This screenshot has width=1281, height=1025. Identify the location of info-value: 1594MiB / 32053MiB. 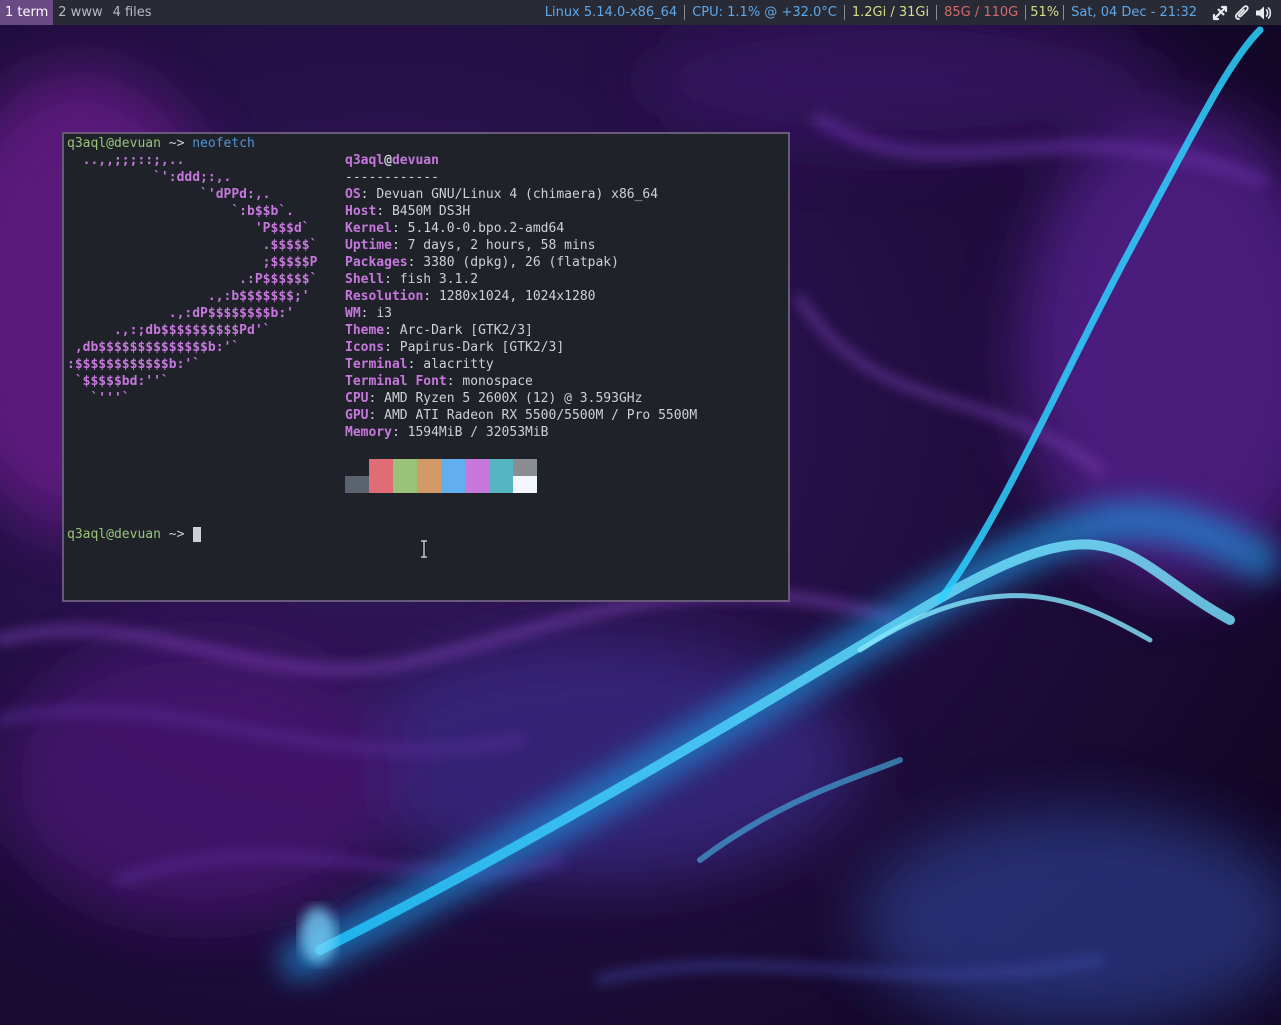
(478, 432).